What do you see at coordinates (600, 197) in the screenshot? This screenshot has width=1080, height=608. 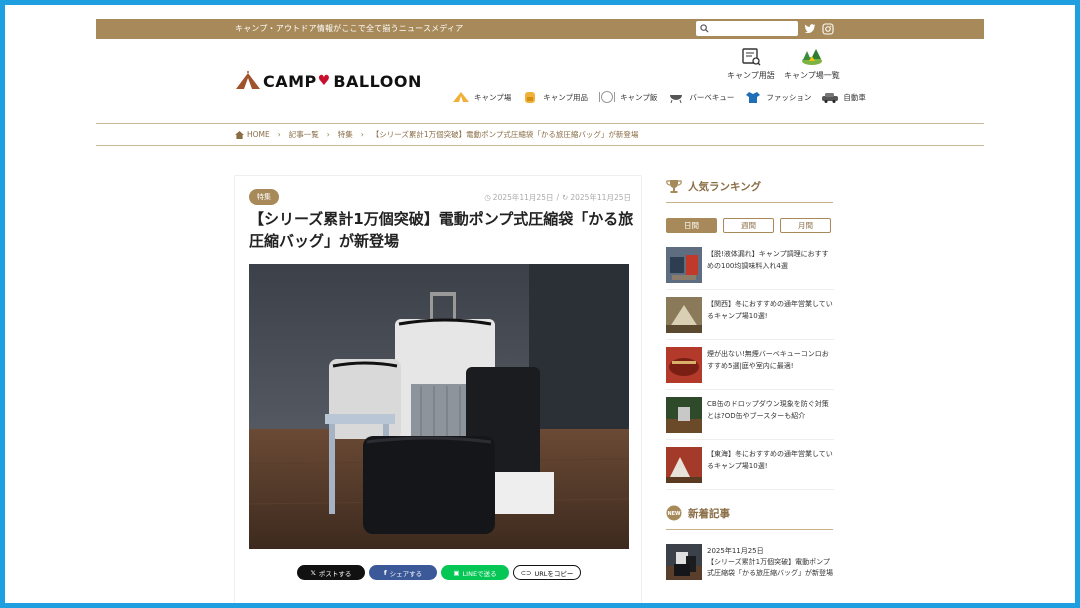 I see `updated-date: 2025年11月25日` at bounding box center [600, 197].